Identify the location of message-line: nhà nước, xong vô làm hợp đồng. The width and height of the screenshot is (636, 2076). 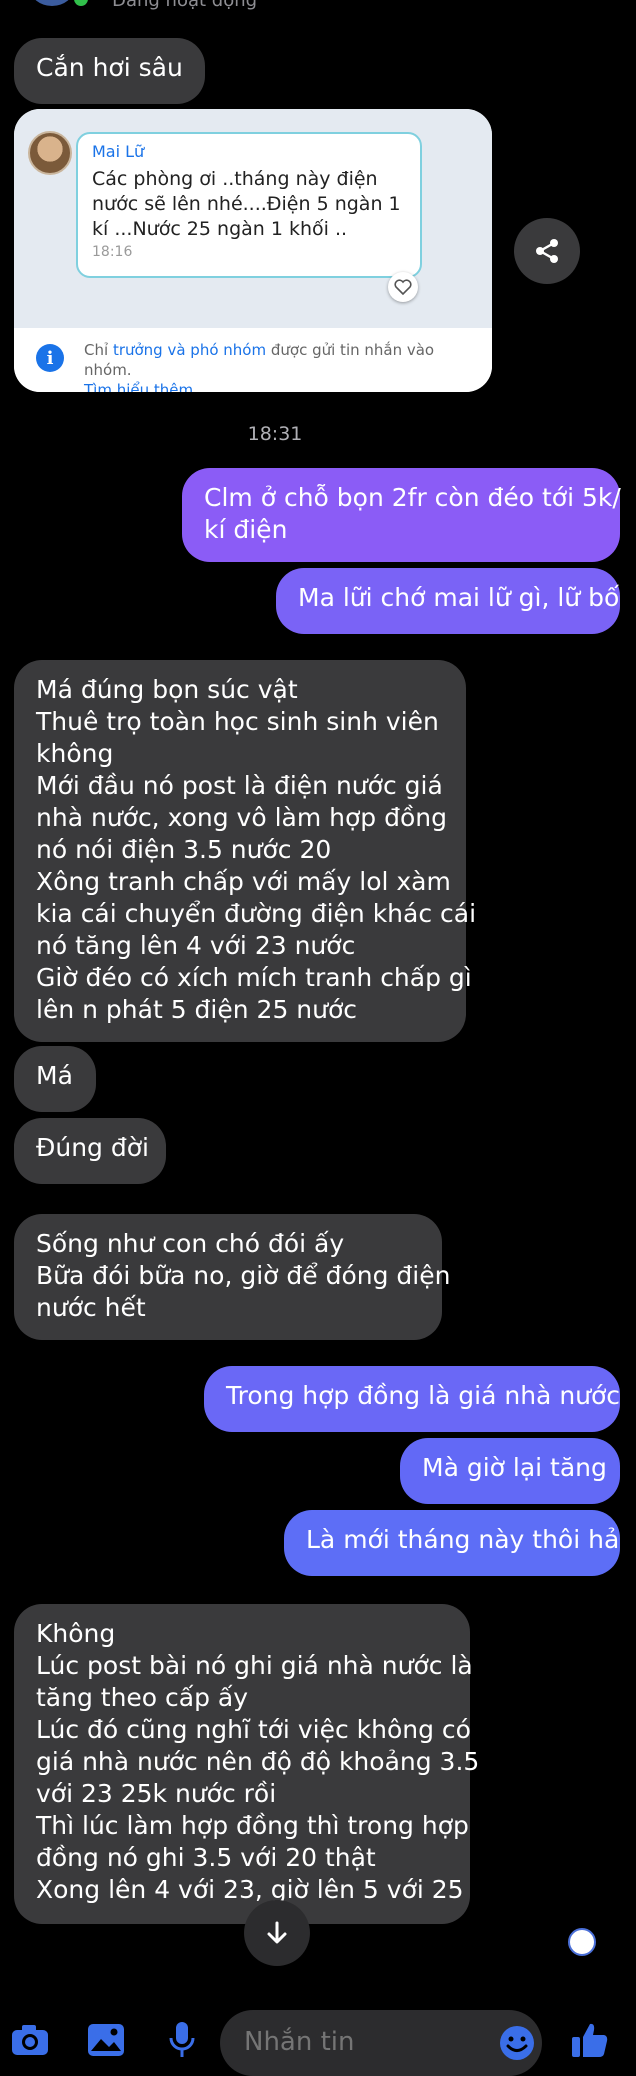
(241, 817).